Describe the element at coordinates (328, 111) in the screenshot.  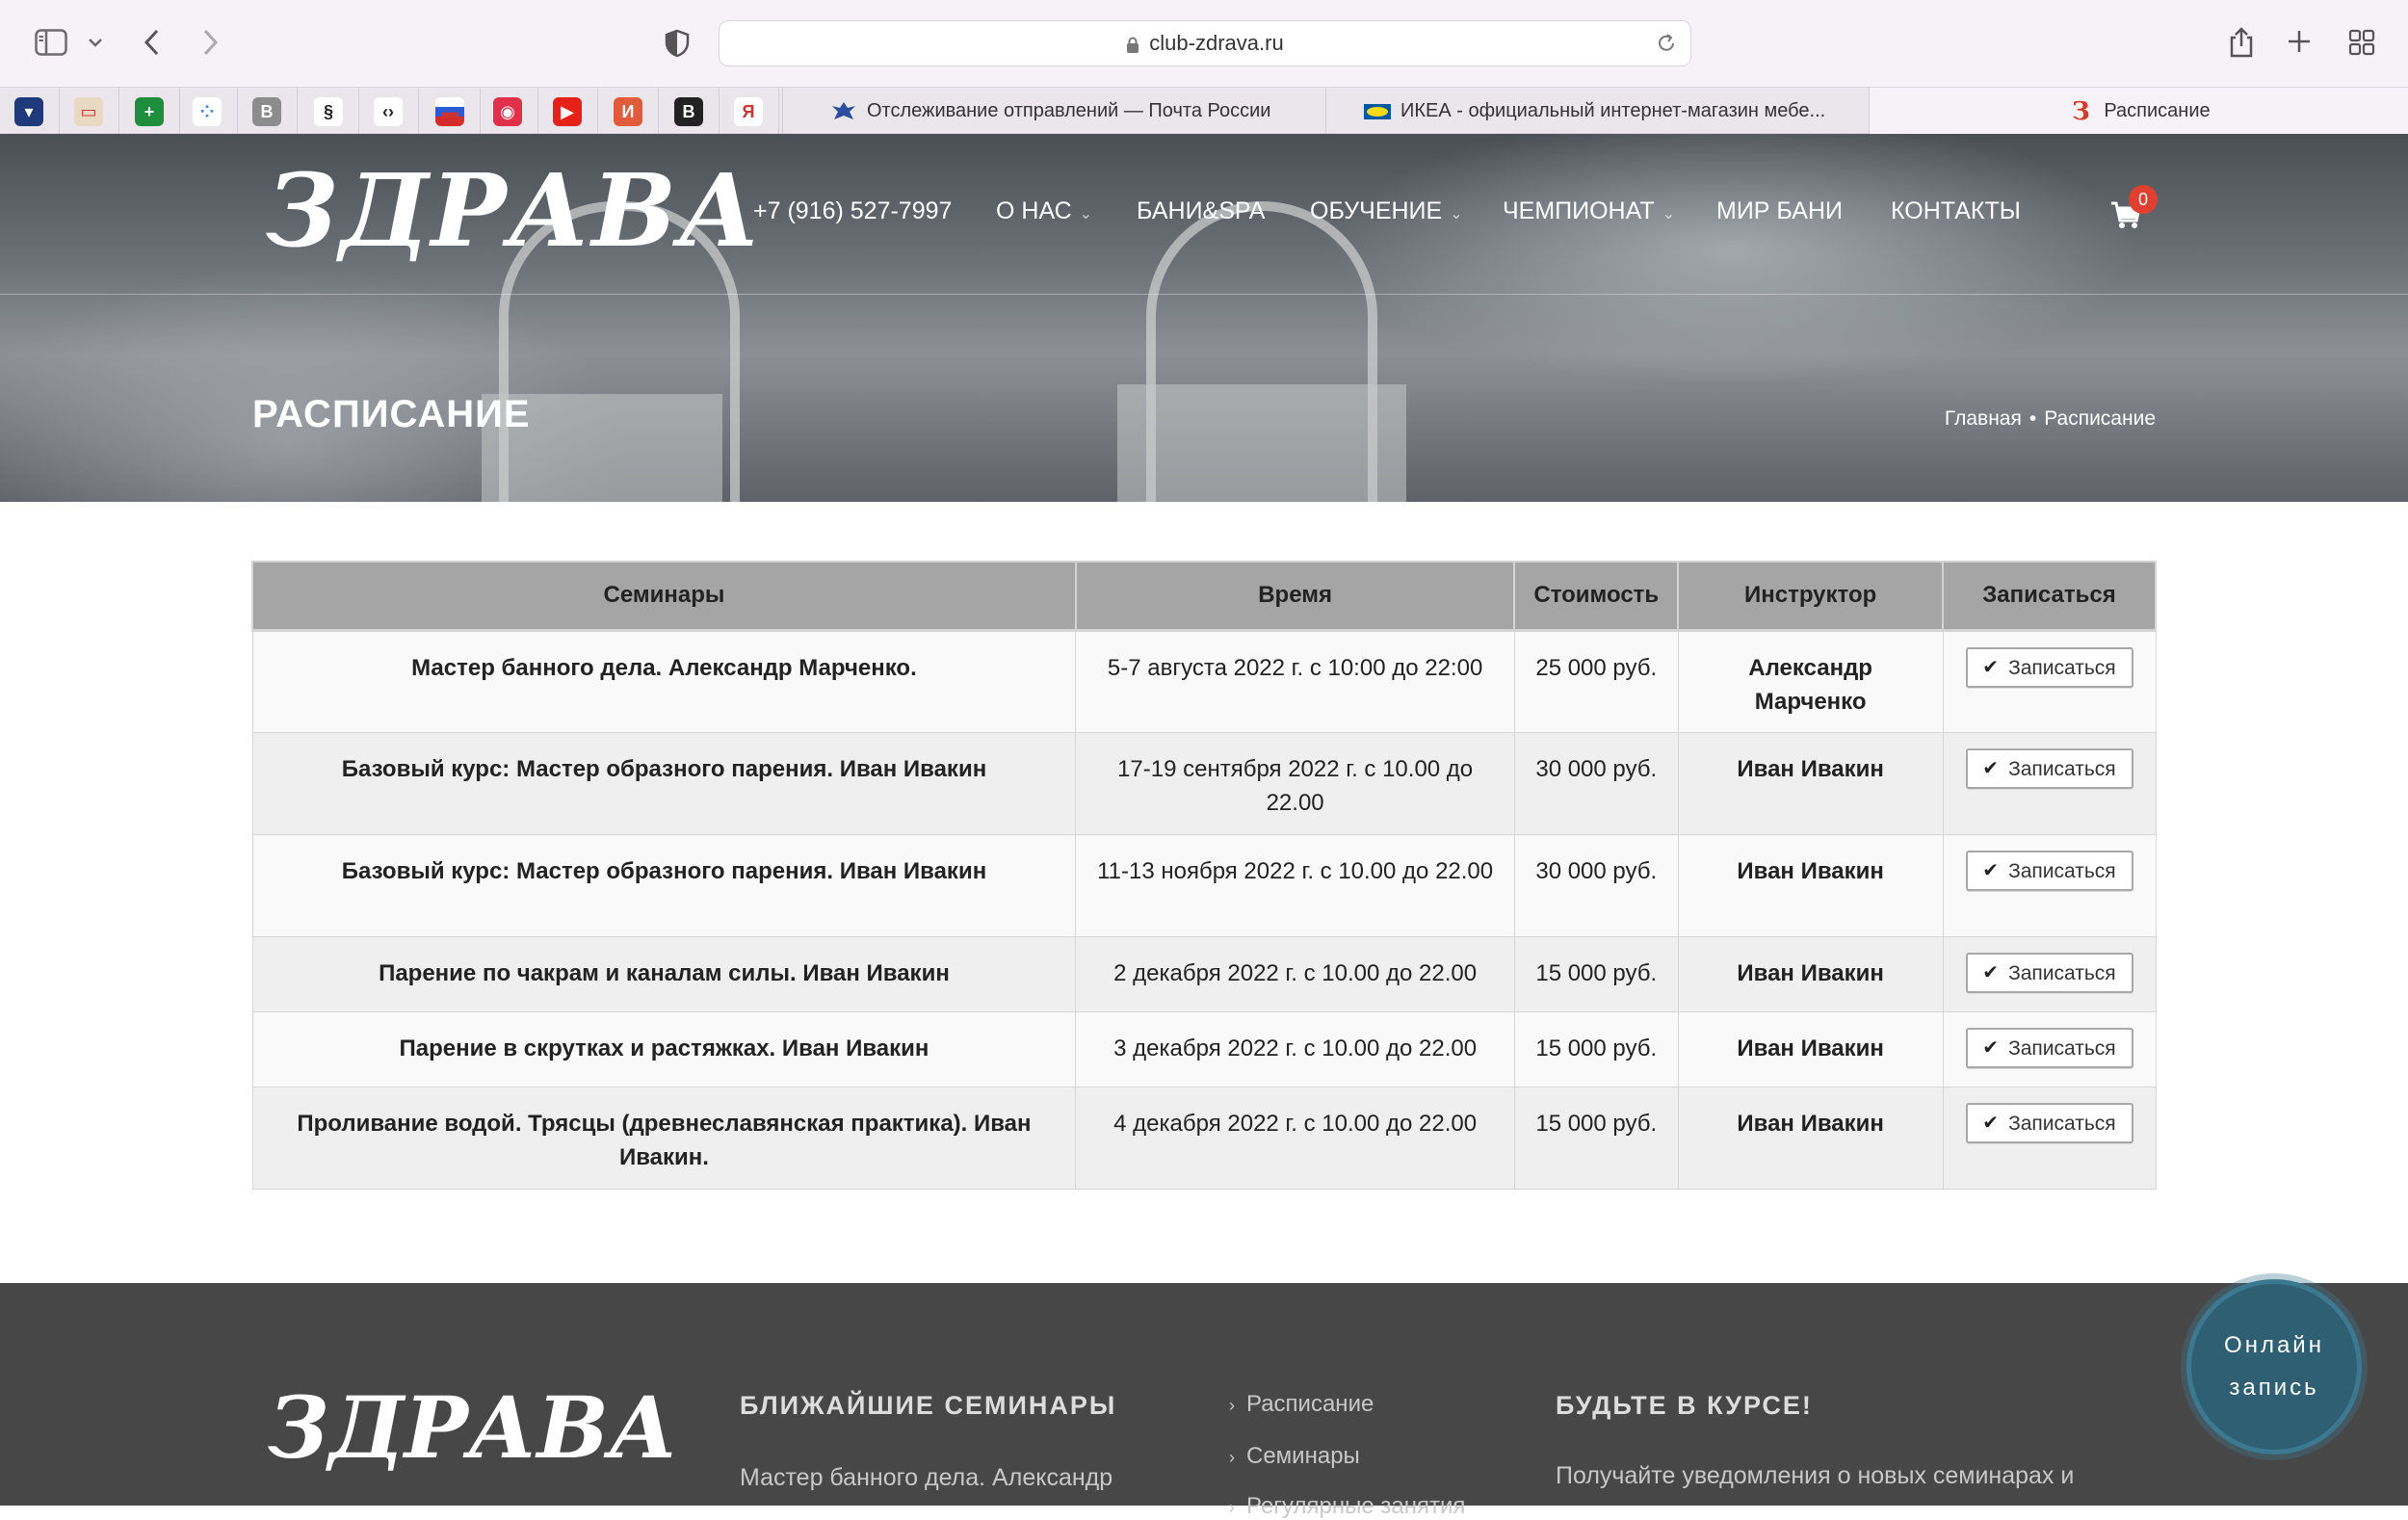
I see `flame-icon: §` at that location.